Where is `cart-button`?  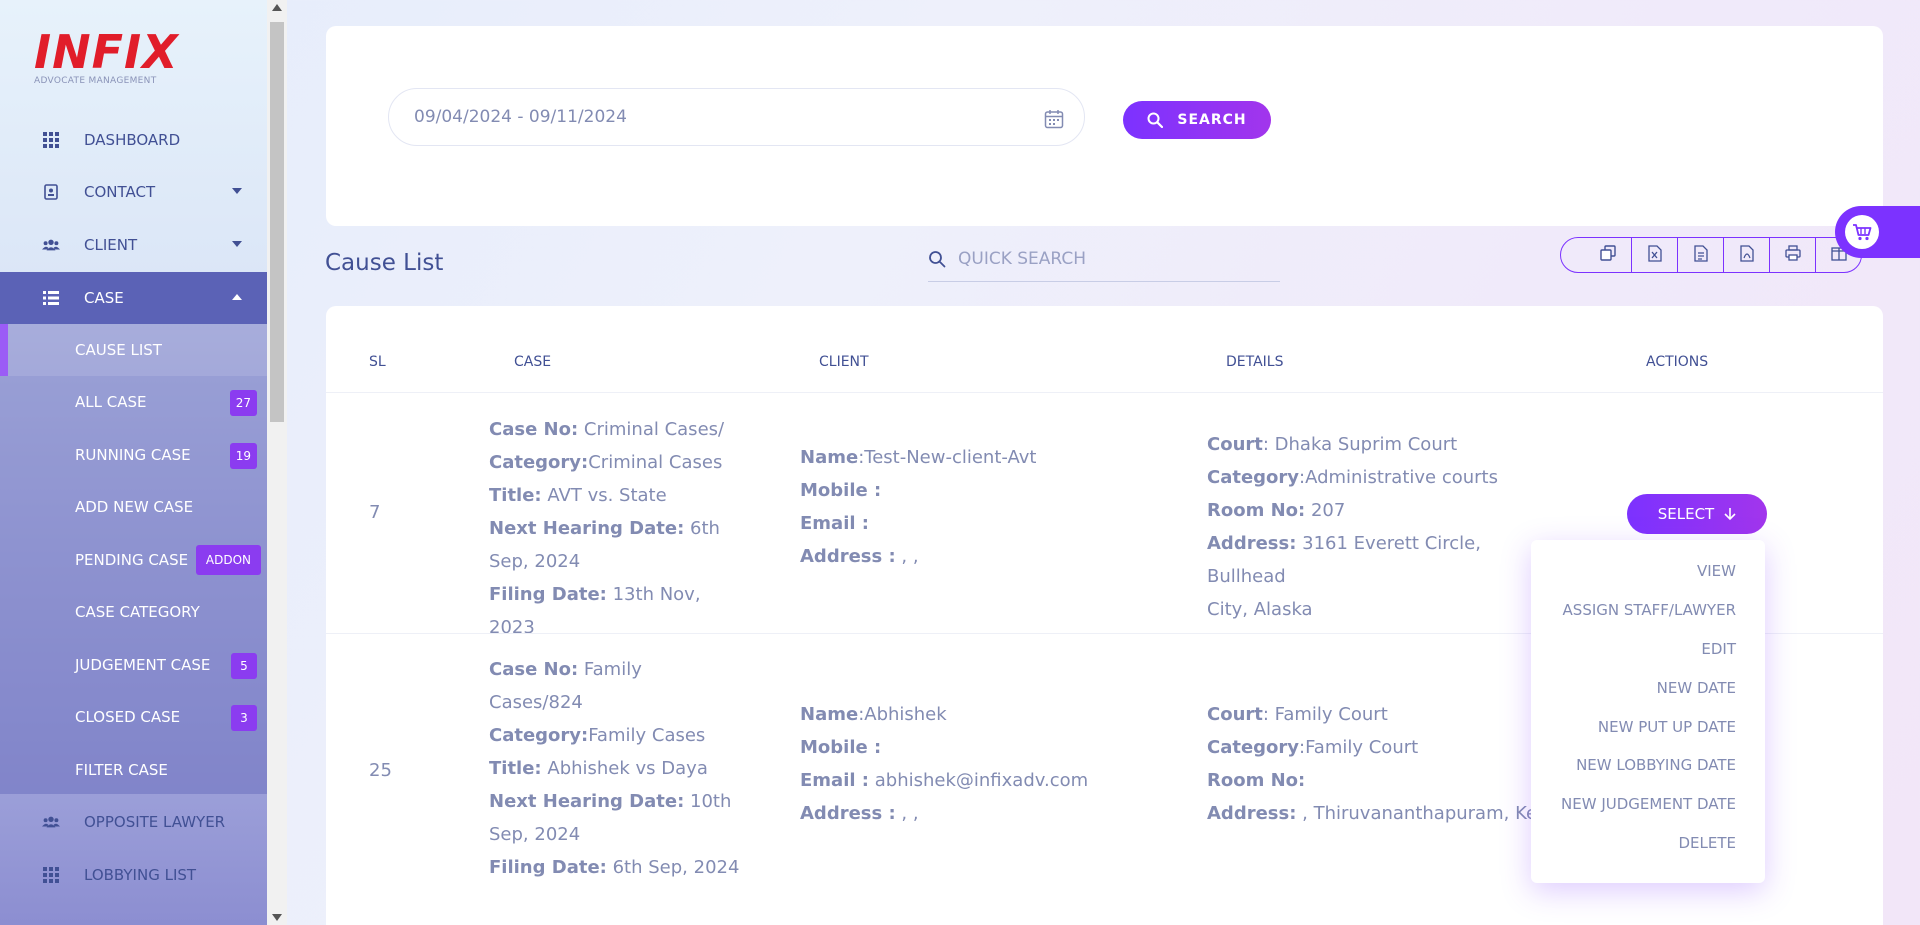
cart-button is located at coordinates (1877, 232).